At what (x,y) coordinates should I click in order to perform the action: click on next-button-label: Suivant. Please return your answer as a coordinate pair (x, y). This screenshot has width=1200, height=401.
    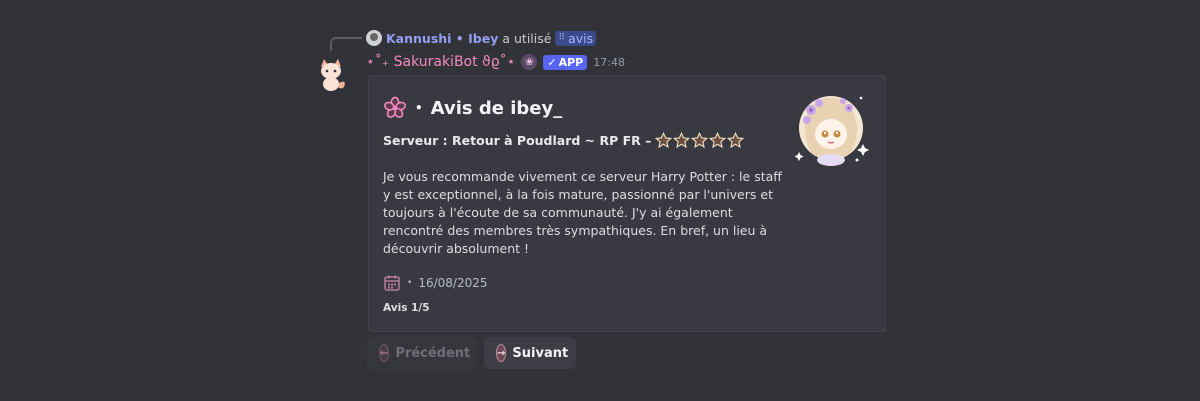
    Looking at the image, I should click on (540, 353).